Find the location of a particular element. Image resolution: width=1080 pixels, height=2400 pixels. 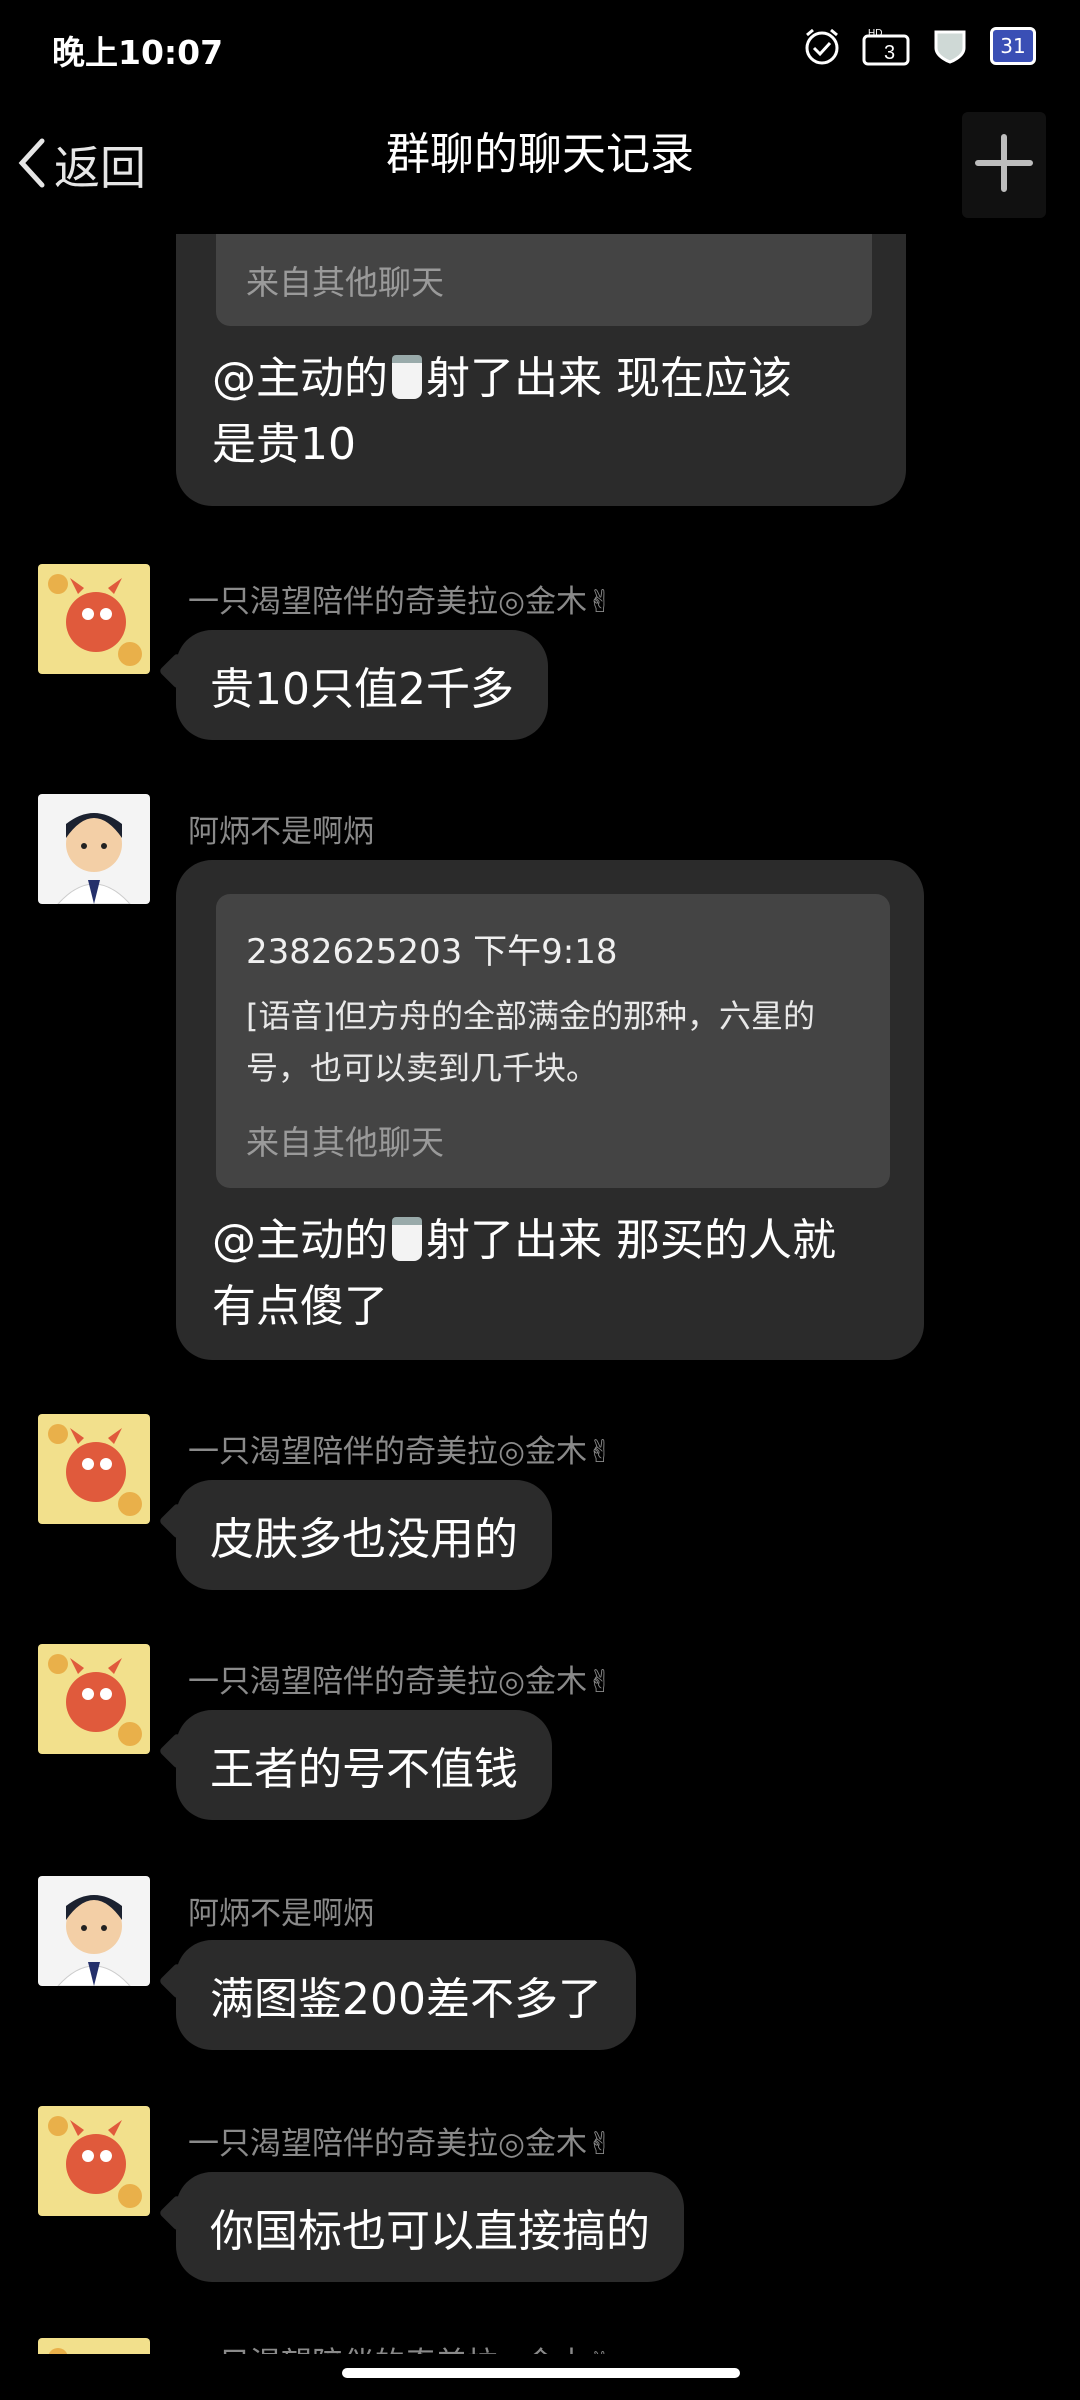

status-time: 晚上10:07 is located at coordinates (138, 52).